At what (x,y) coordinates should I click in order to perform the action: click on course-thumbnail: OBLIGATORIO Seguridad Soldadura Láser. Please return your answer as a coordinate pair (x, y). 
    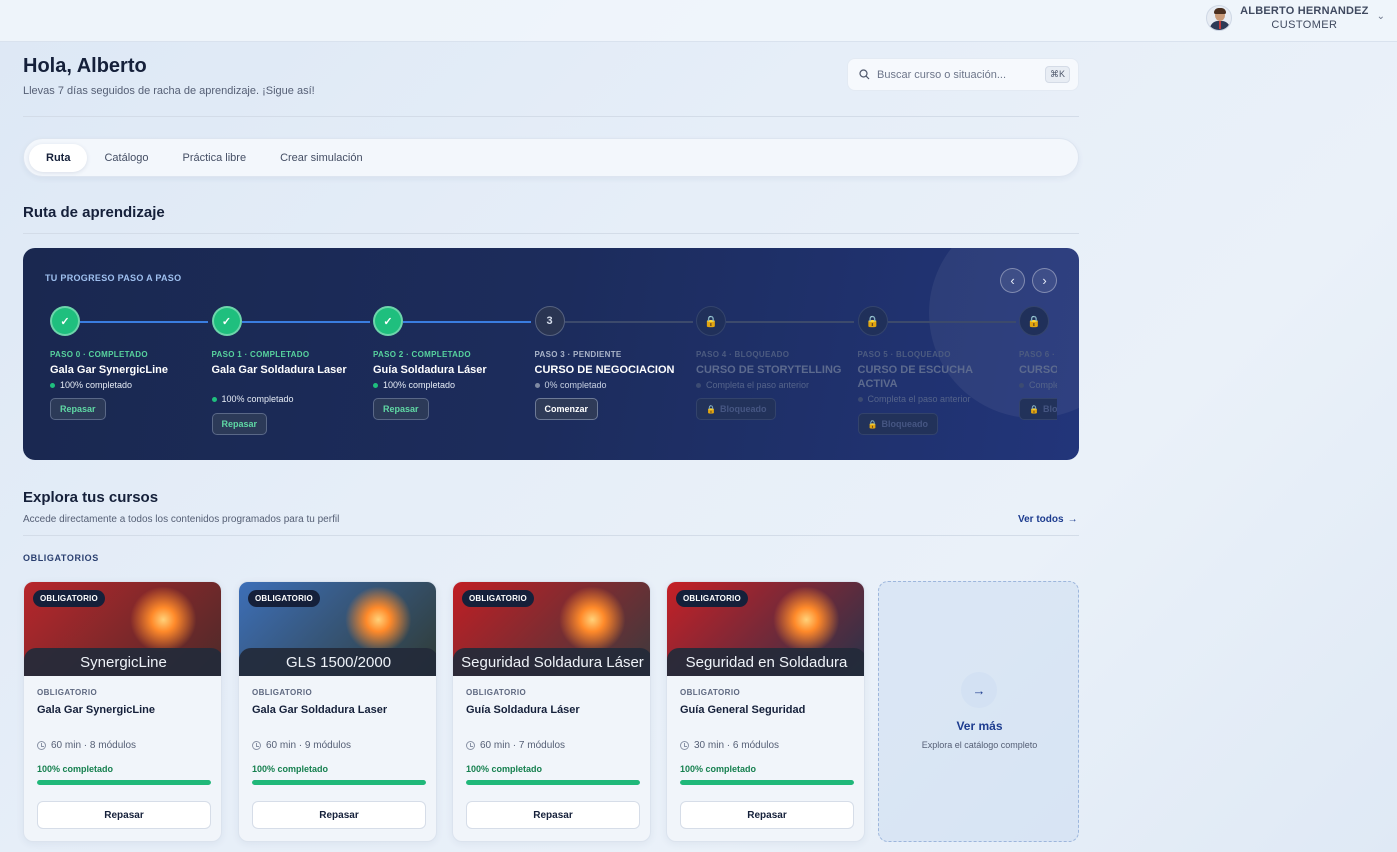
    Looking at the image, I should click on (551, 629).